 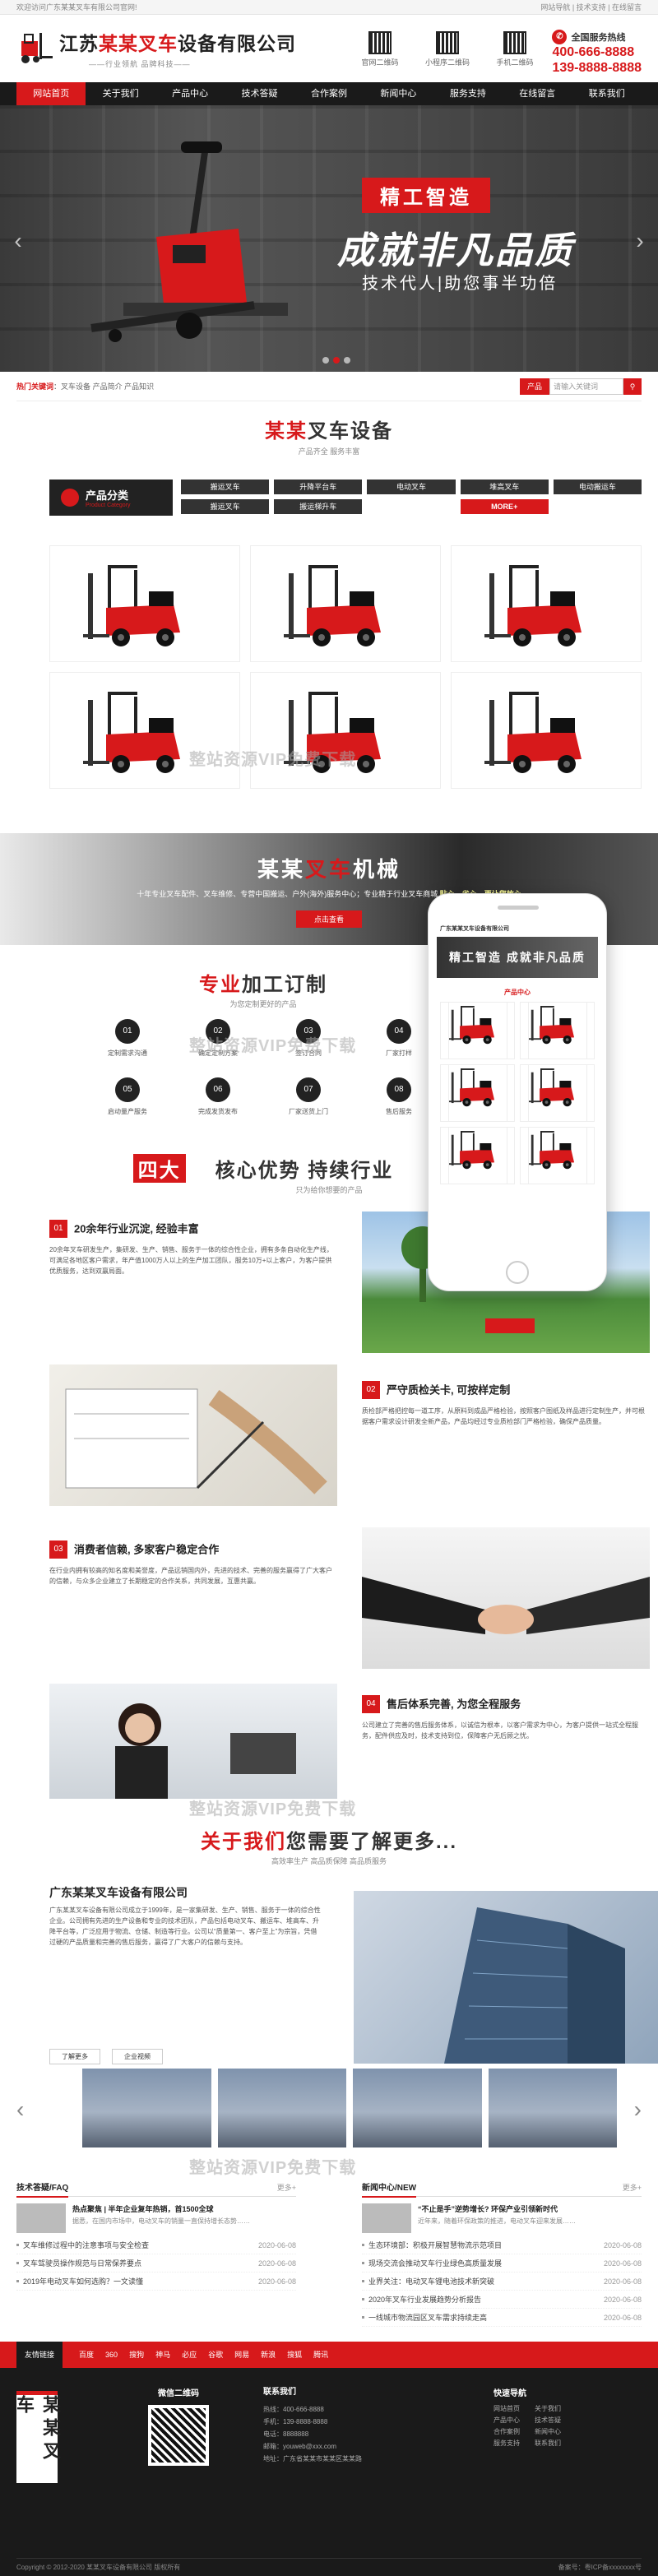 I want to click on search-input: 请输入关键词, so click(x=586, y=387).